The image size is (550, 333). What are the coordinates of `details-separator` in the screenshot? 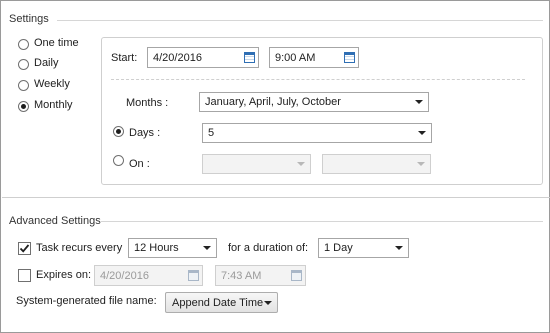 It's located at (318, 79).